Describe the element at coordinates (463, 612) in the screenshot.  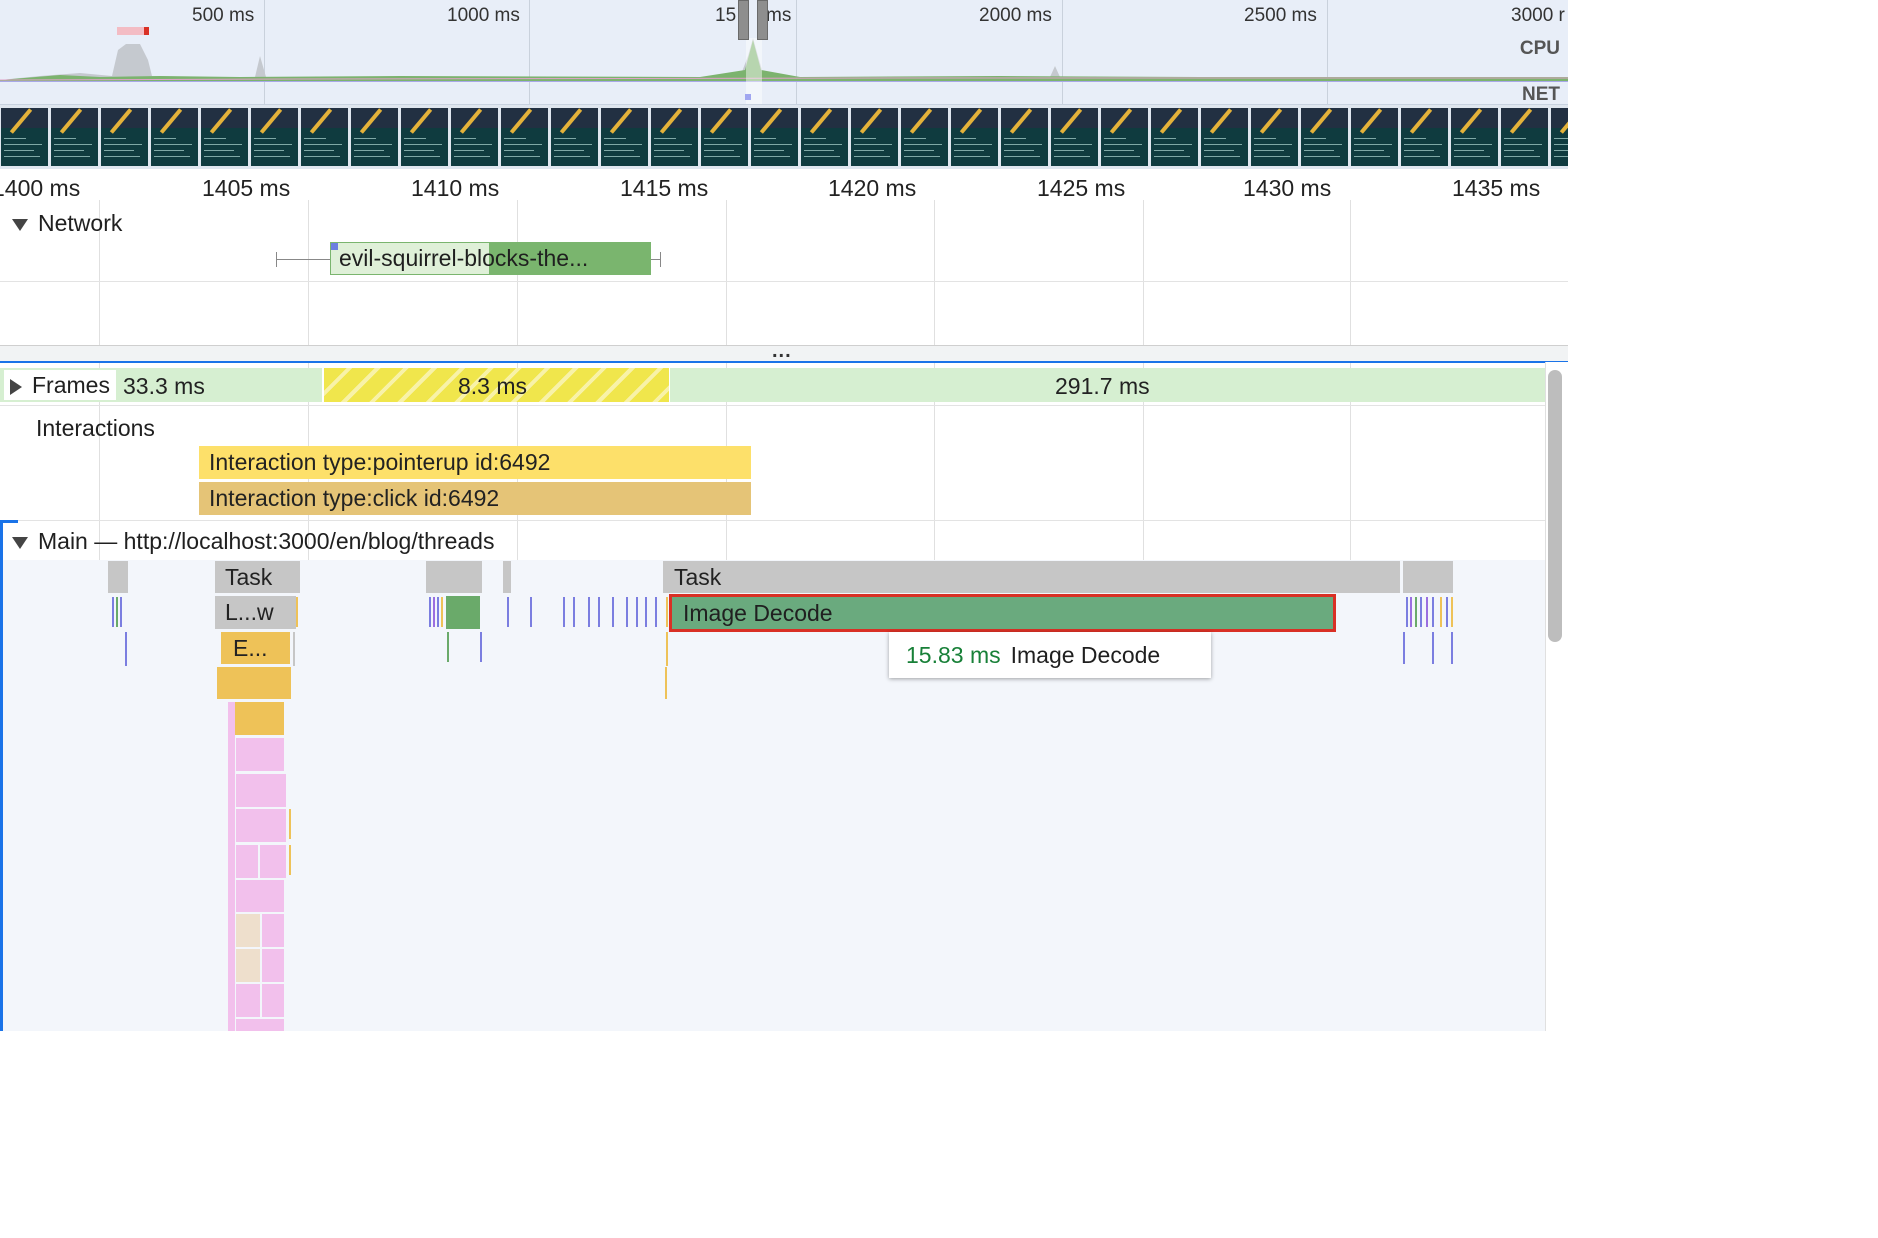
I see `paint-block` at that location.